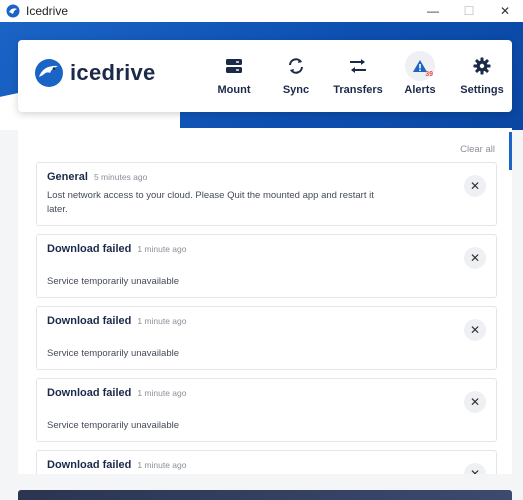  I want to click on minimize-button: —, so click(433, 11).